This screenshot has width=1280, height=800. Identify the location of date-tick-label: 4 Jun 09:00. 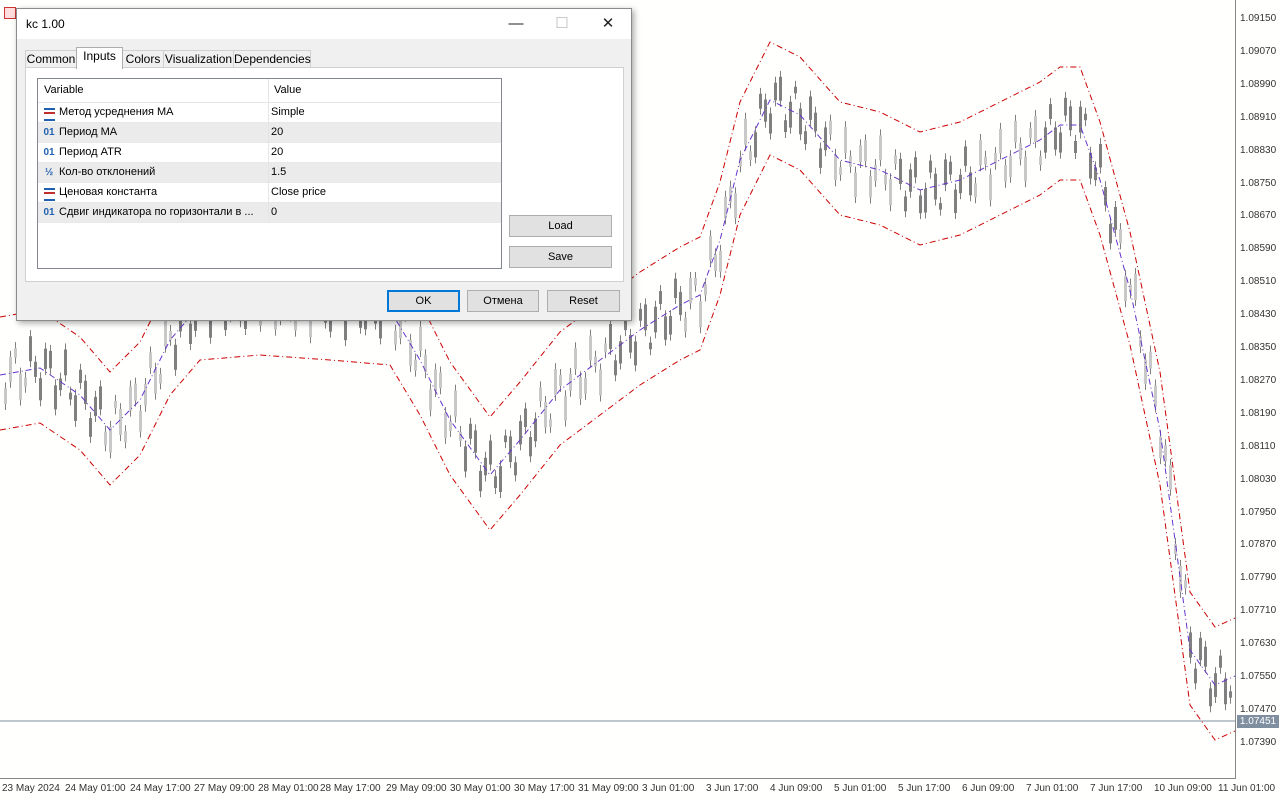
(796, 788).